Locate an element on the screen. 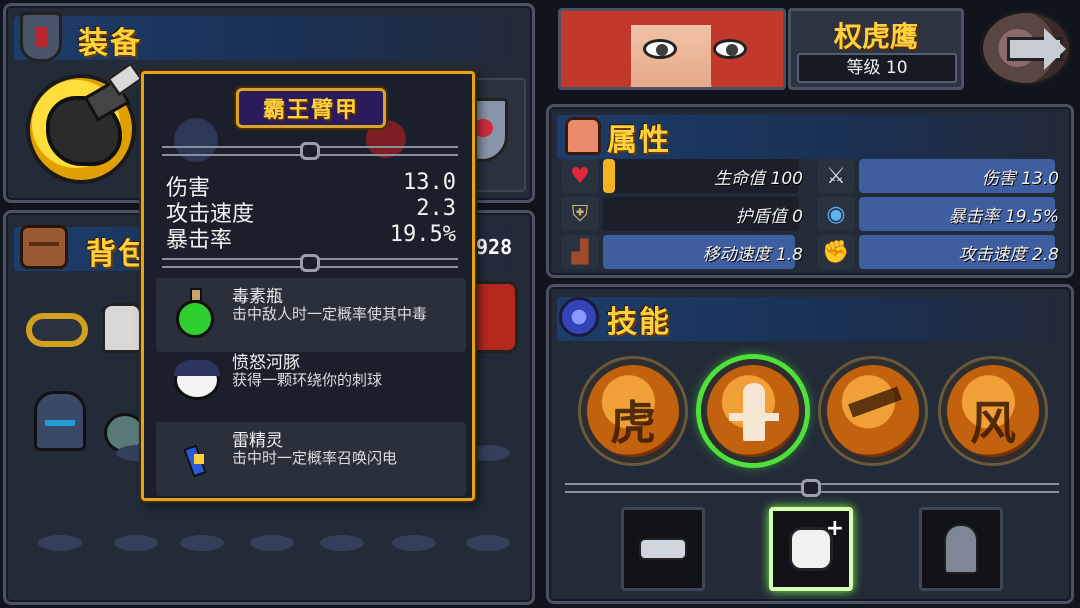 The width and height of the screenshot is (1080, 608). character-name-plate: 权虎鹰 等级 10 is located at coordinates (876, 49).